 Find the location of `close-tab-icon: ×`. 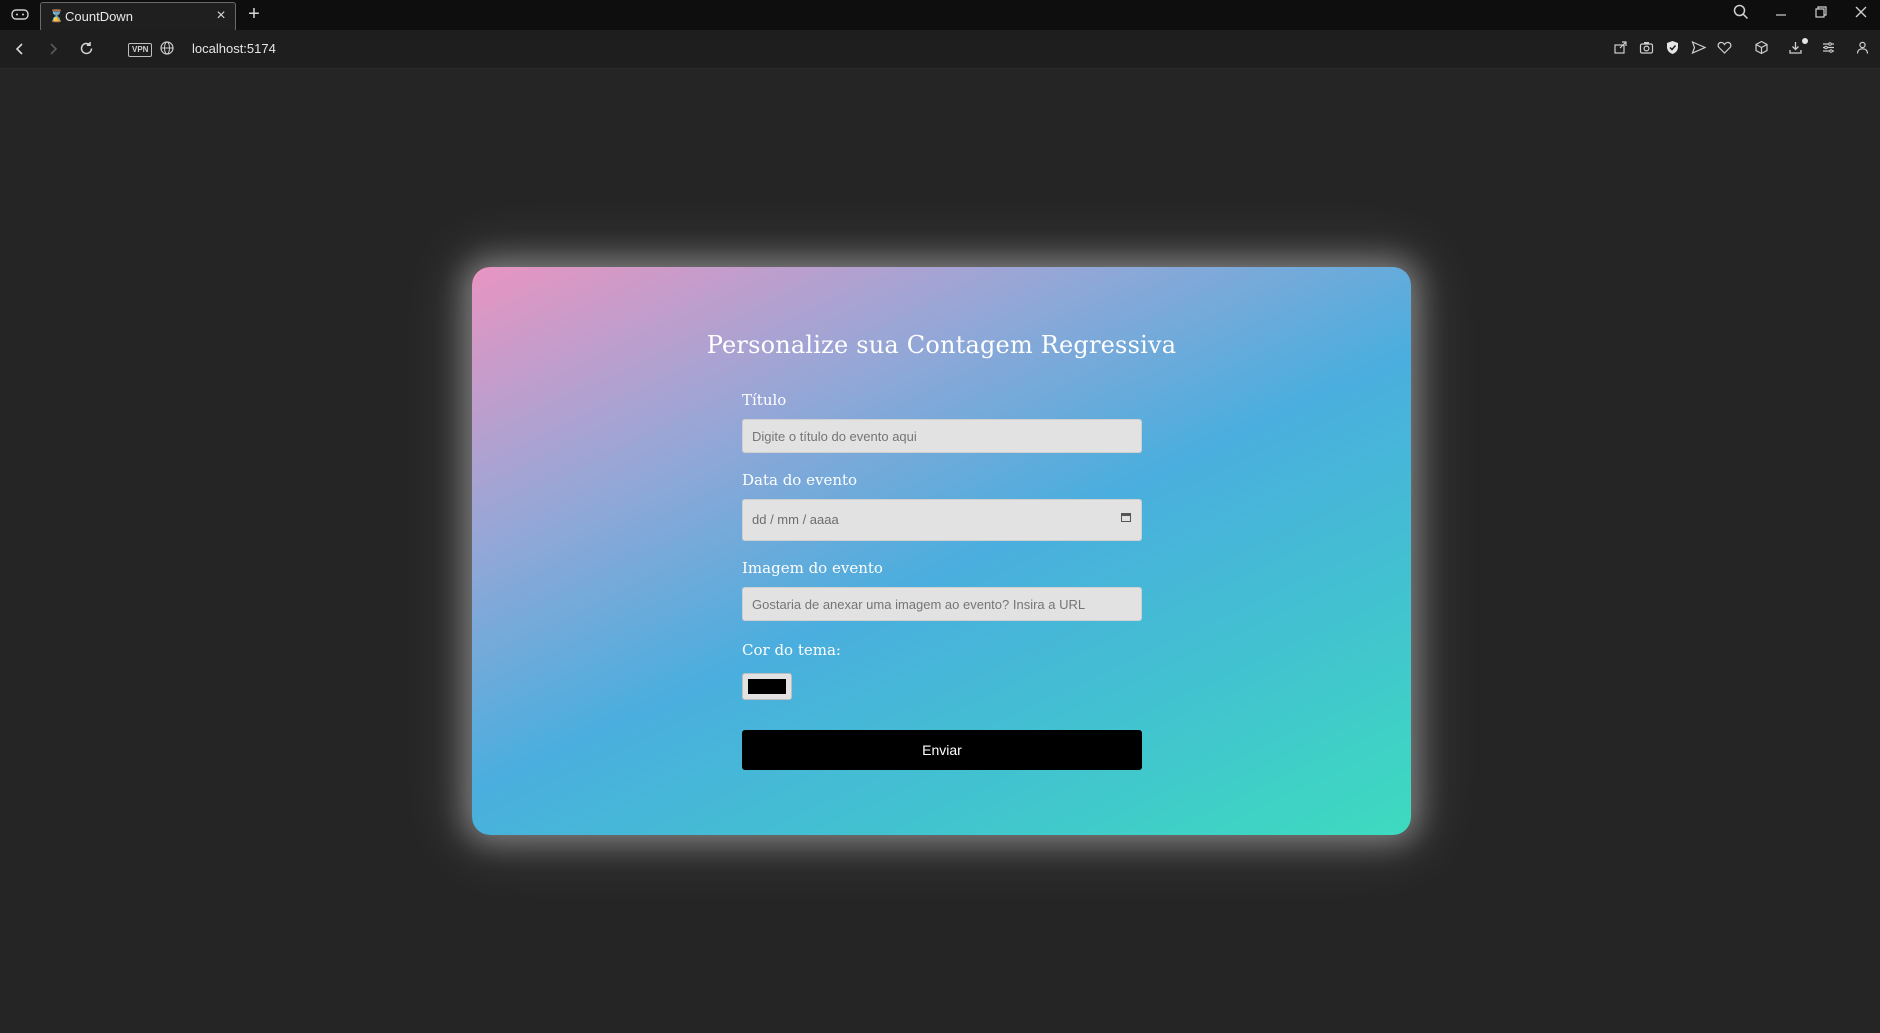

close-tab-icon: × is located at coordinates (221, 16).